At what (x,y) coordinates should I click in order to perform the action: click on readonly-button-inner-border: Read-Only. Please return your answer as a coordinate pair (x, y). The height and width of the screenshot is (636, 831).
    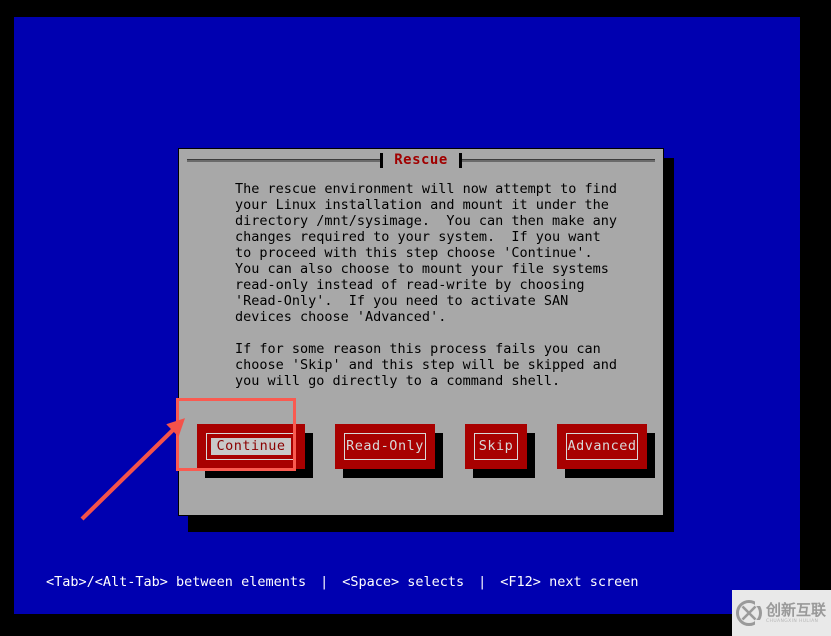
    Looking at the image, I should click on (385, 446).